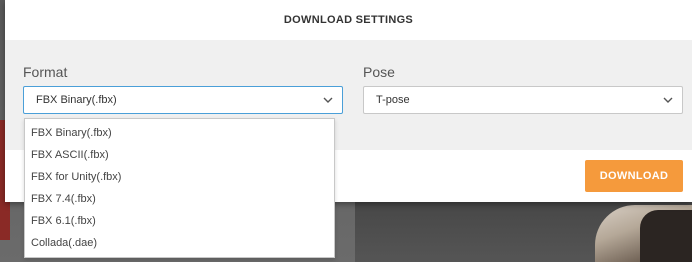 The width and height of the screenshot is (692, 262). I want to click on pose-select-value: T-pose, so click(393, 100).